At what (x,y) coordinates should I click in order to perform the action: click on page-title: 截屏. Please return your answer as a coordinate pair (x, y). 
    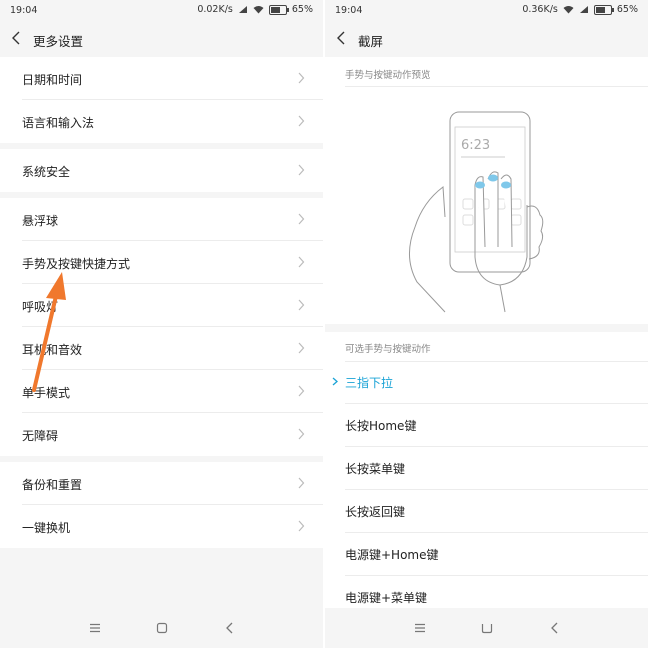
    Looking at the image, I should click on (371, 41).